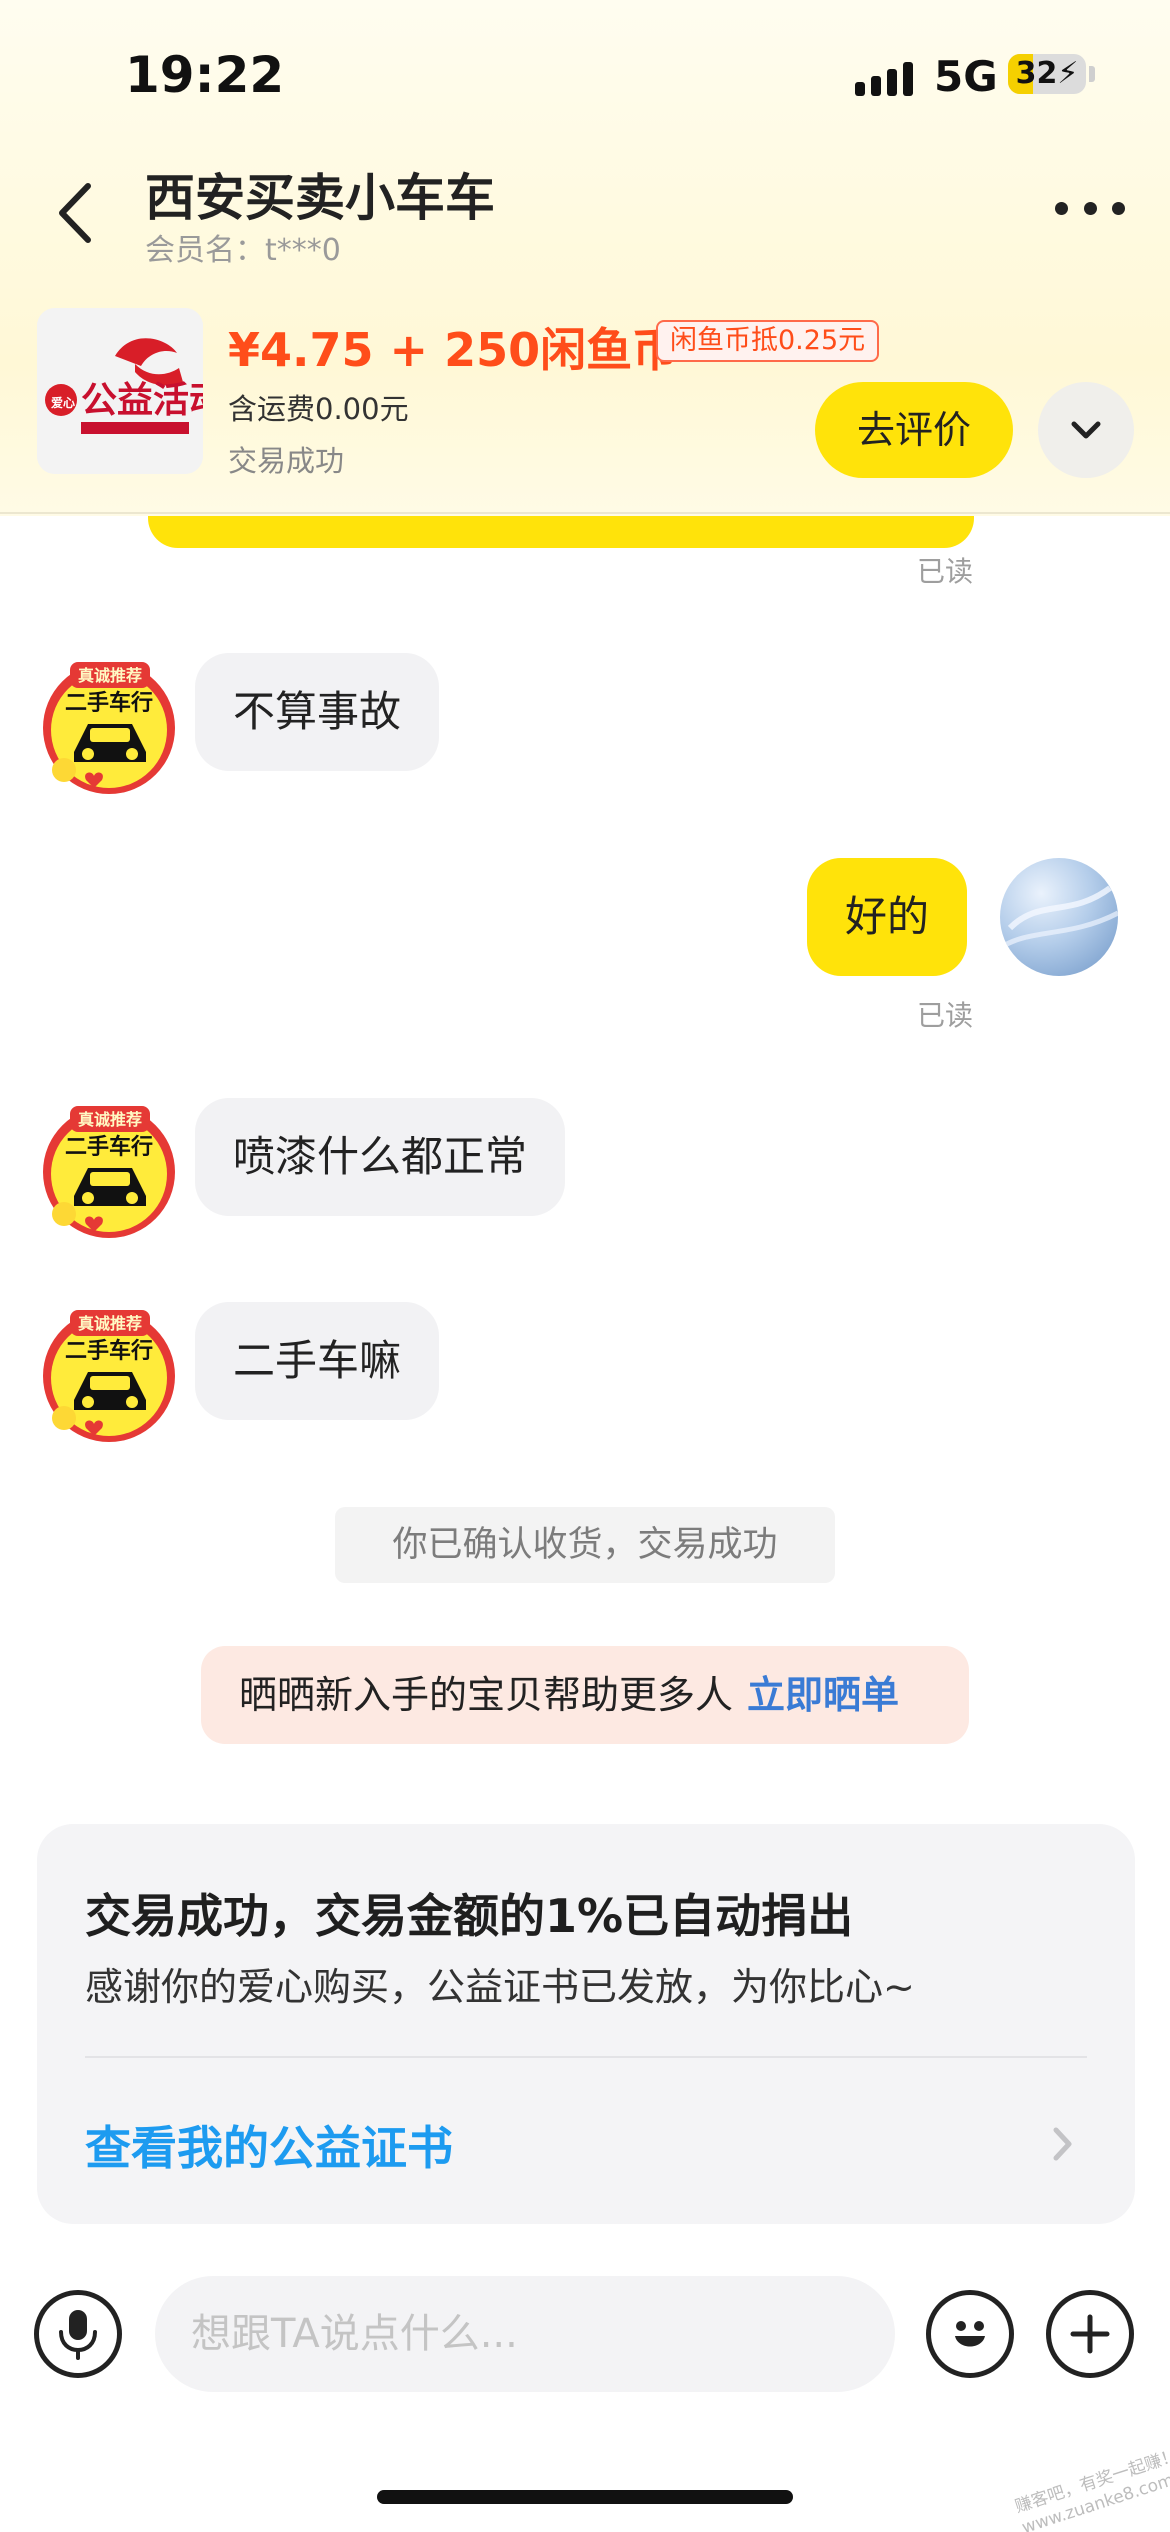 This screenshot has height=2532, width=1170. I want to click on battery-level: 32⚡, so click(1047, 73).